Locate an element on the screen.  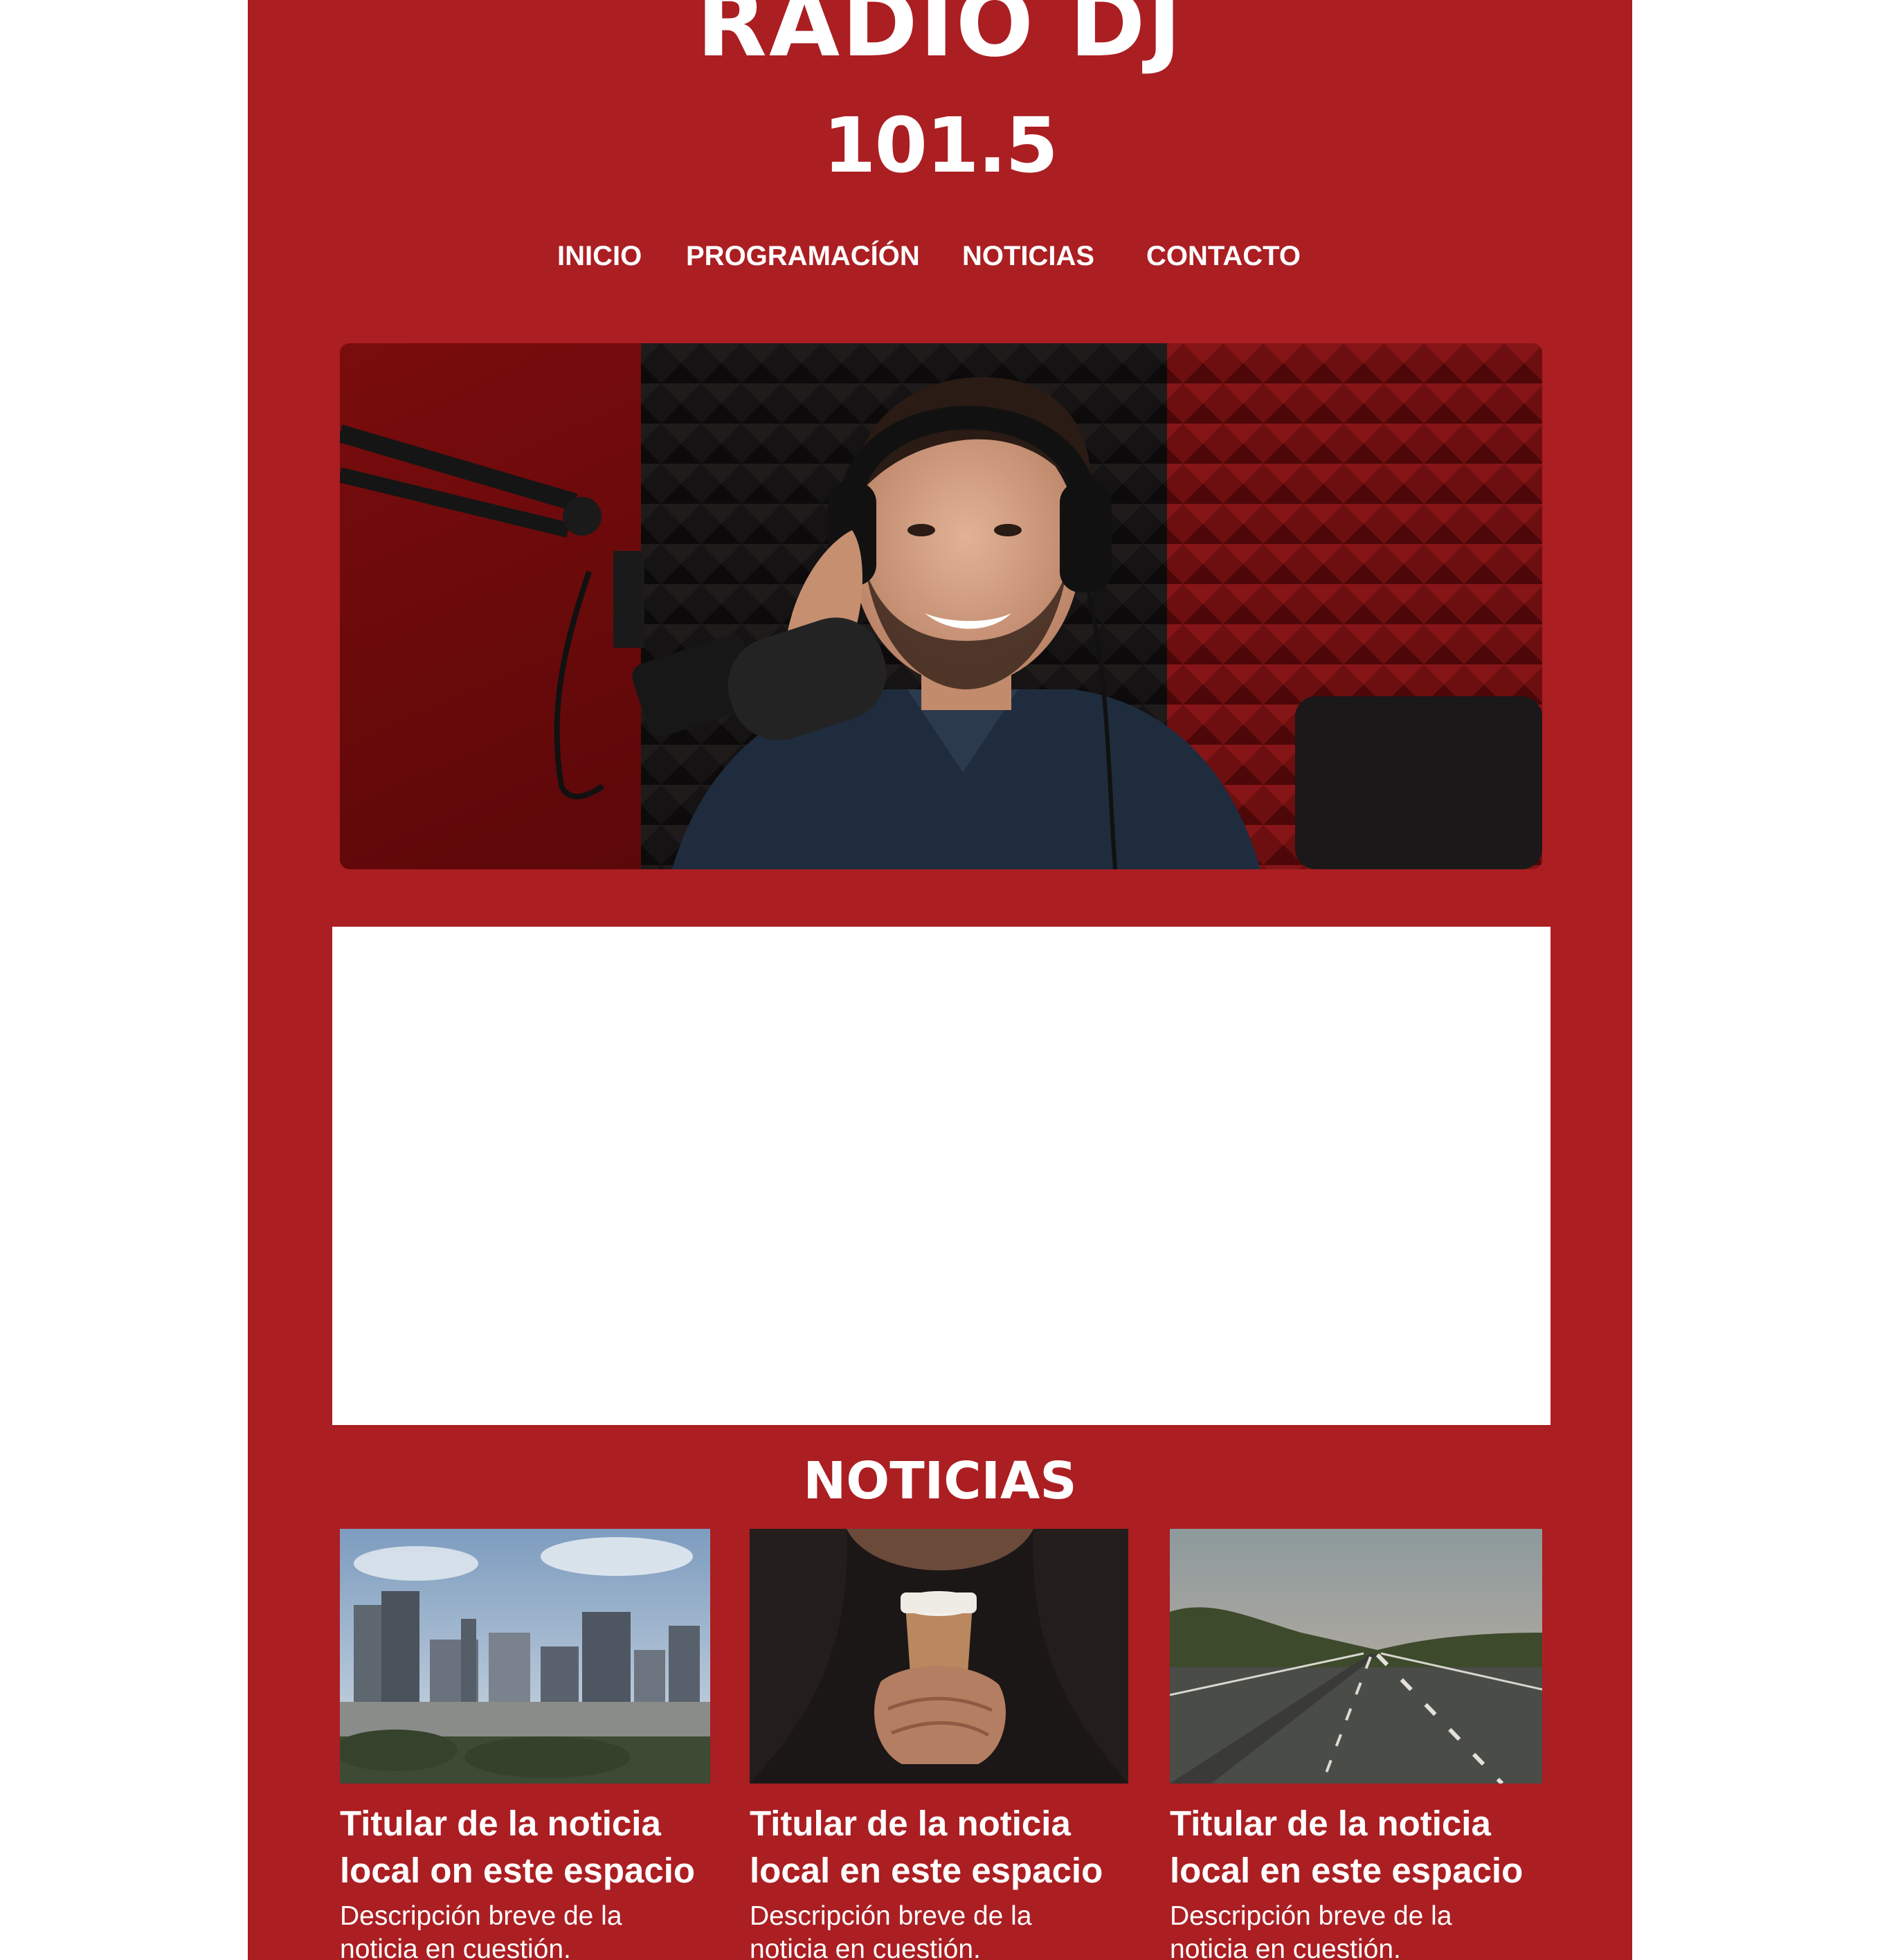
station-name-logo: RADIO DJ is located at coordinates (940, 38).